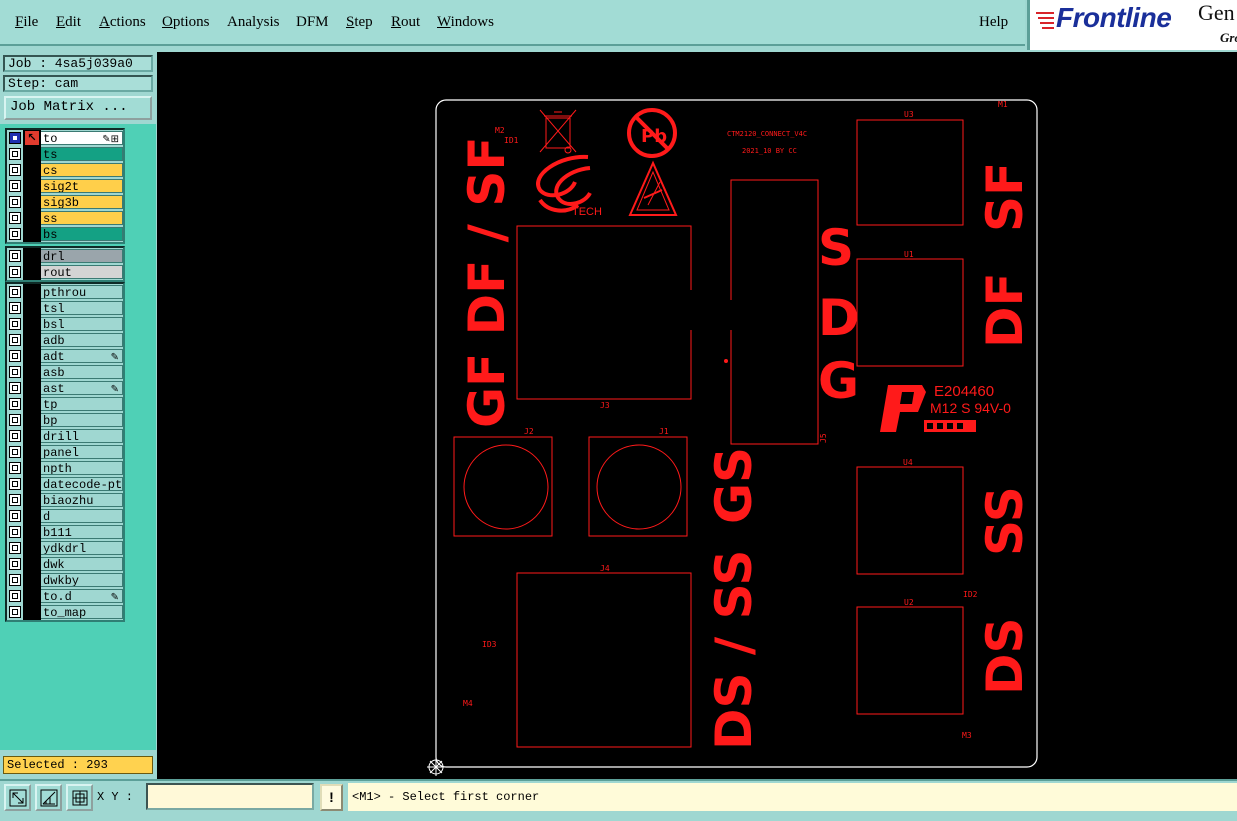  Describe the element at coordinates (65, 218) in the screenshot. I see `layer-row-ss: ss` at that location.